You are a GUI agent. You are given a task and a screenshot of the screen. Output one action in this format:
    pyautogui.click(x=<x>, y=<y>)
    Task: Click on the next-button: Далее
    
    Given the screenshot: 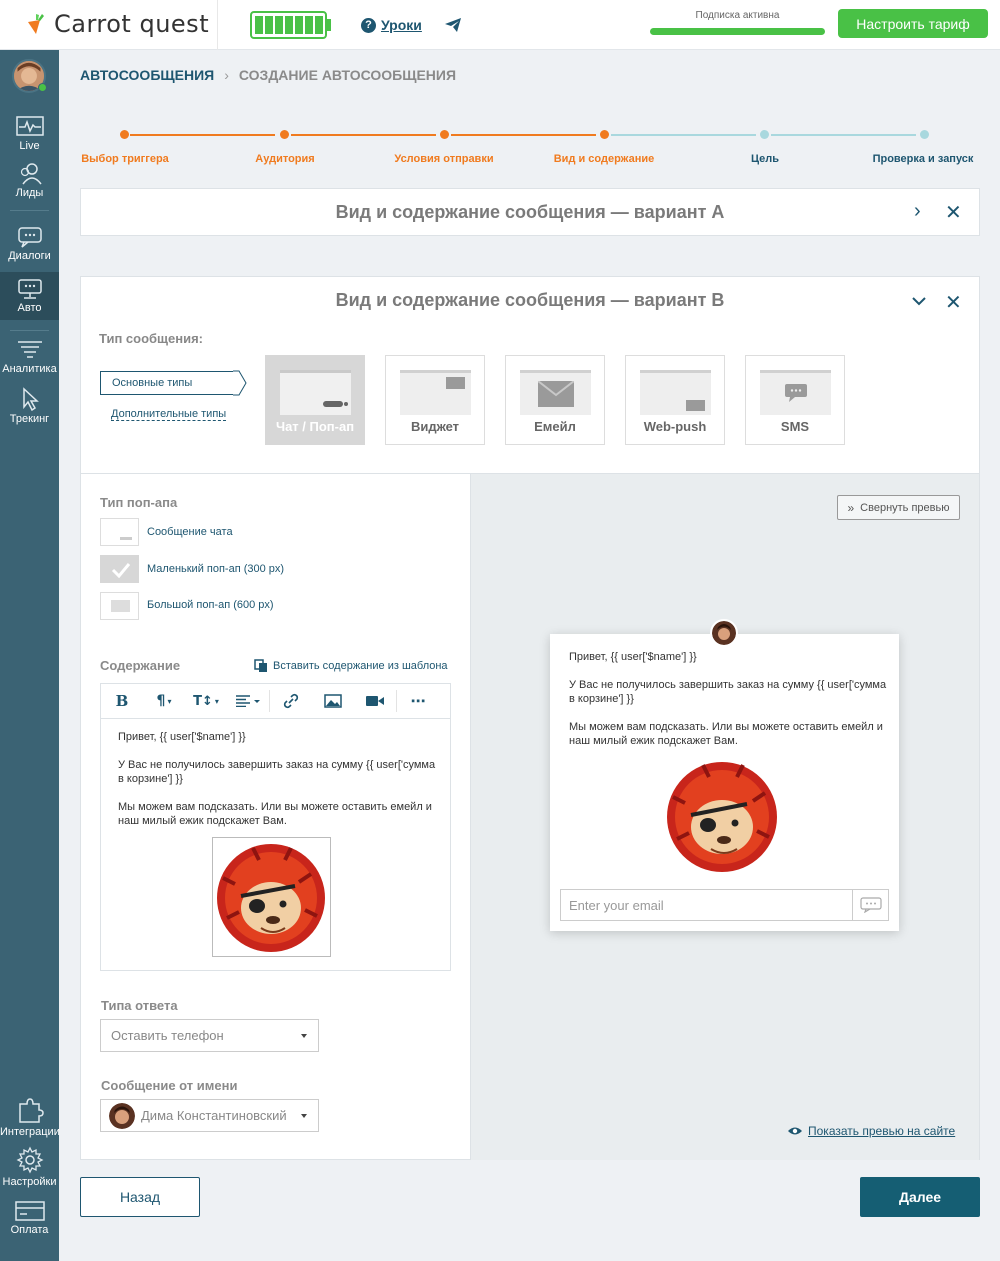 What is the action you would take?
    pyautogui.click(x=920, y=1197)
    